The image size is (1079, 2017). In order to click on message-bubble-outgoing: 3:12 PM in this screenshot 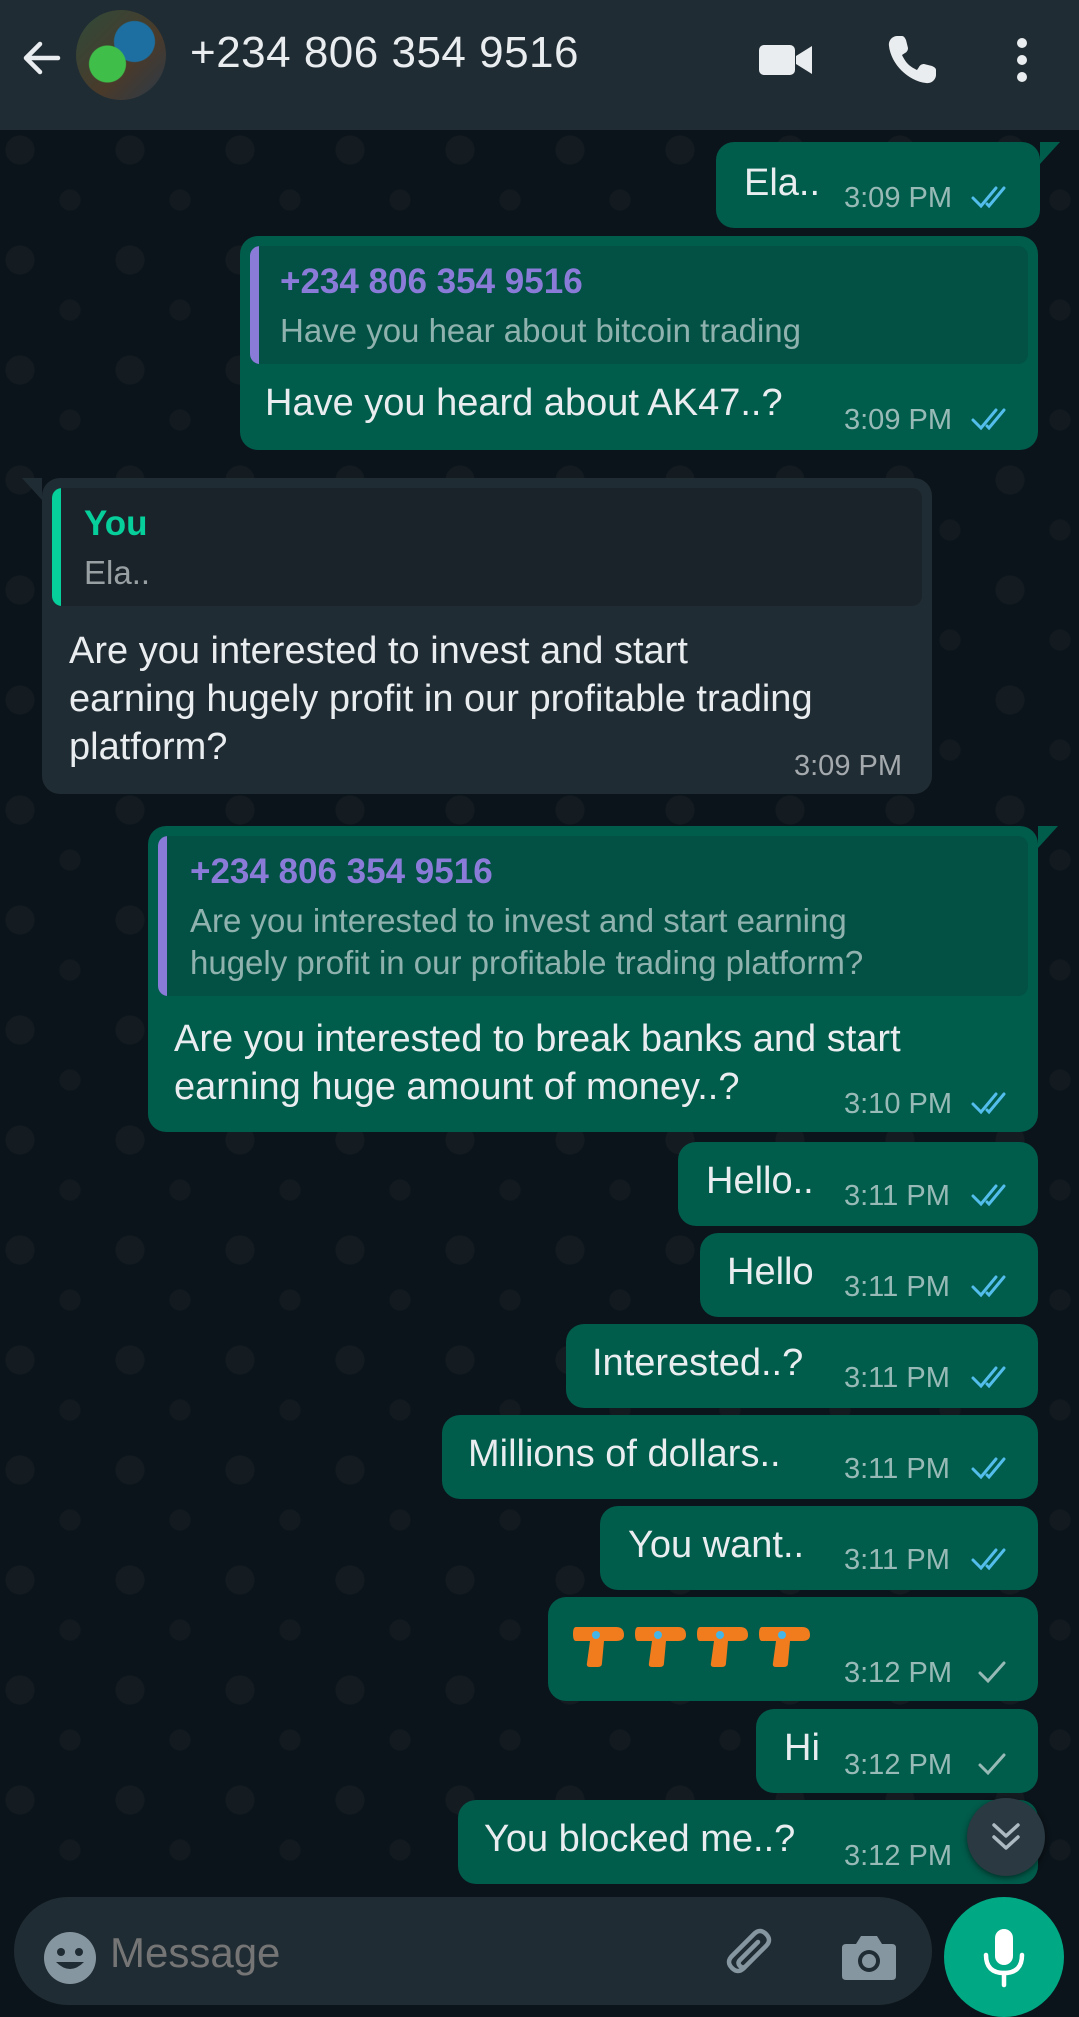, I will do `click(793, 1649)`.